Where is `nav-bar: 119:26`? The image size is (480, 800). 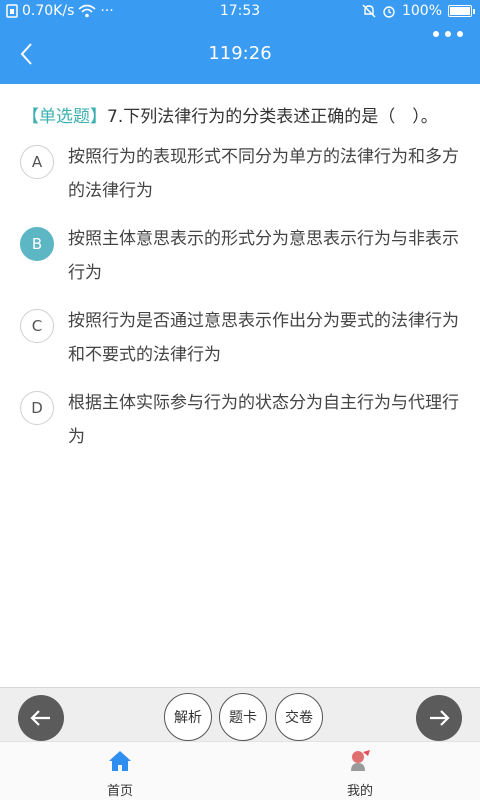
nav-bar: 119:26 is located at coordinates (240, 54).